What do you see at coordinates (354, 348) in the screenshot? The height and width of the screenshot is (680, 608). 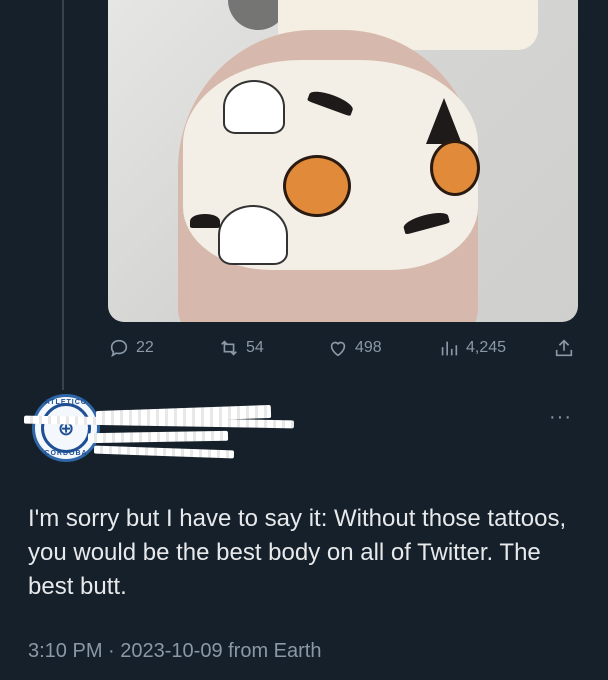 I see `like-button: 498` at bounding box center [354, 348].